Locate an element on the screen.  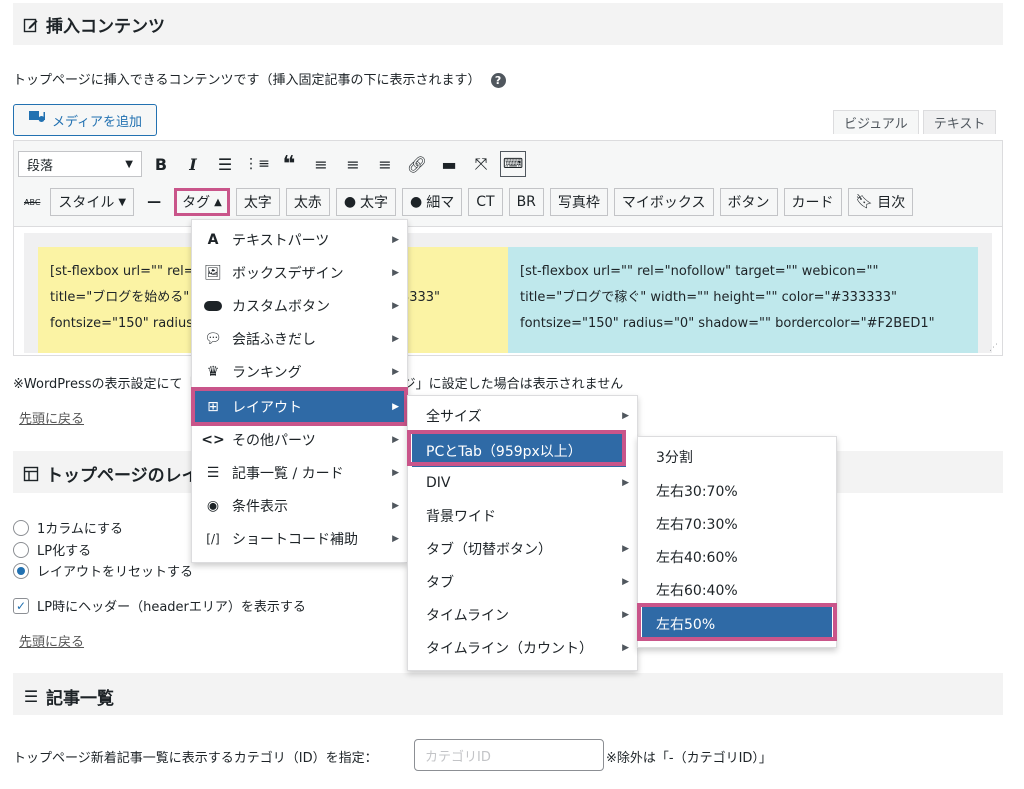
bold-red-button: 太赤 is located at coordinates (307, 202).